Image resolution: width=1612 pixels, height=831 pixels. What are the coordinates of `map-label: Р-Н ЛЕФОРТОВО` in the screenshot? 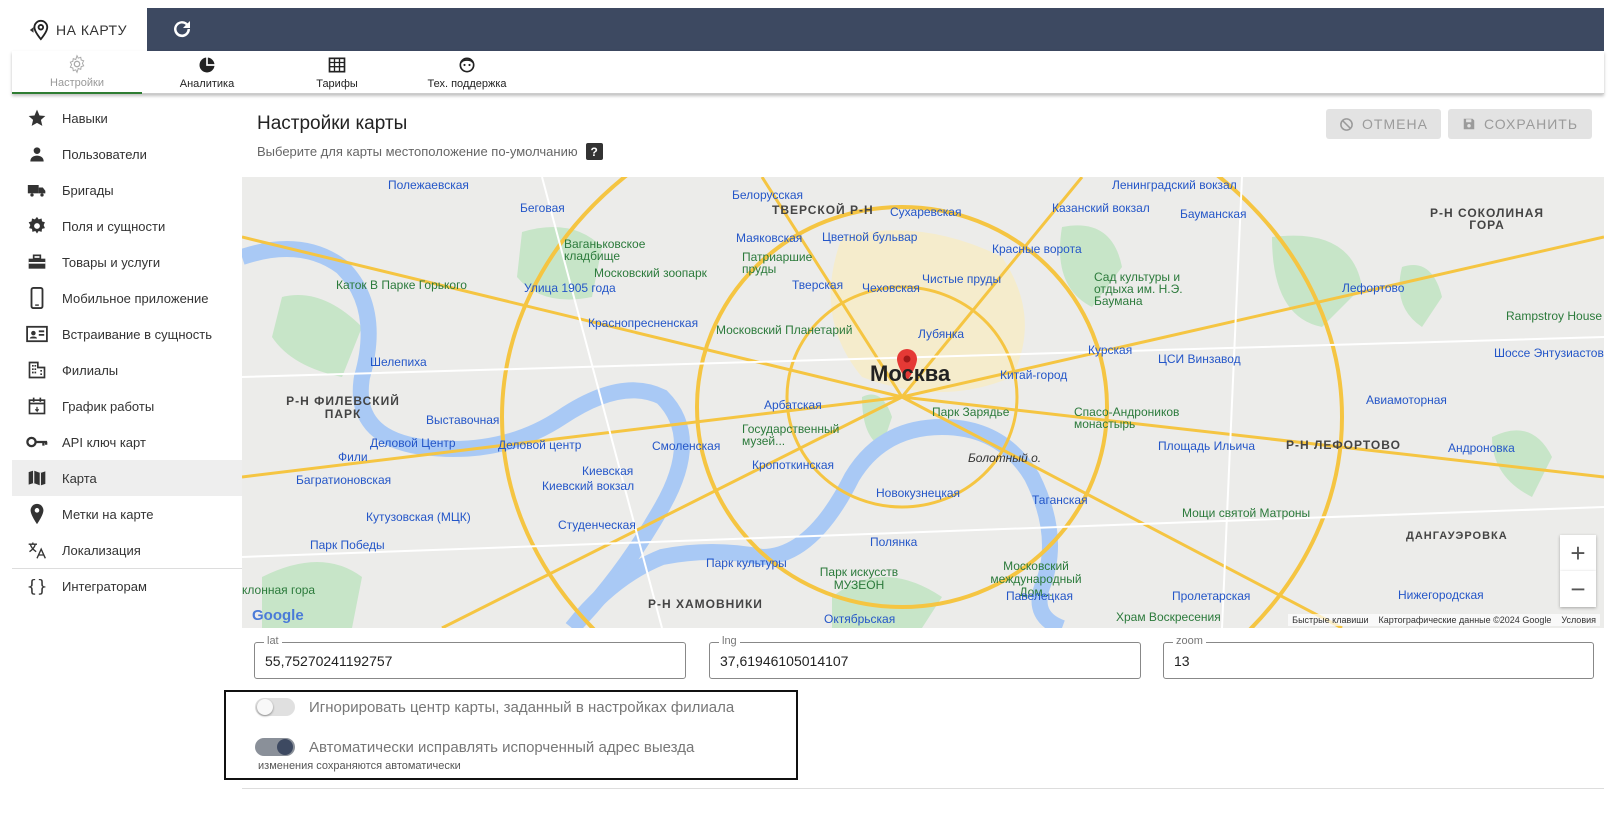 It's located at (1343, 445).